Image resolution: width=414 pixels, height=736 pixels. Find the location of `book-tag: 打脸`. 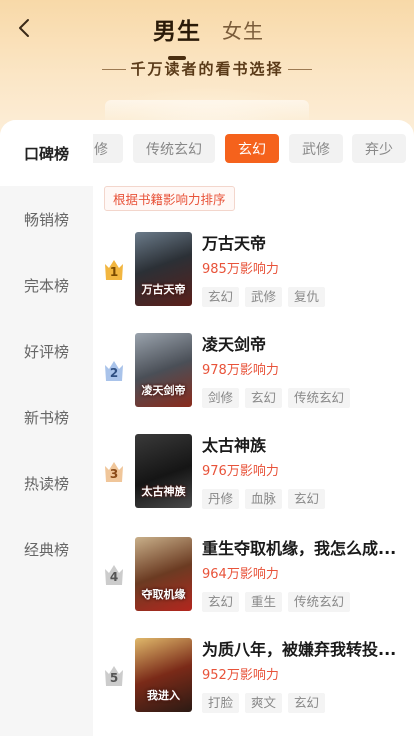

book-tag: 打脸 is located at coordinates (221, 703).